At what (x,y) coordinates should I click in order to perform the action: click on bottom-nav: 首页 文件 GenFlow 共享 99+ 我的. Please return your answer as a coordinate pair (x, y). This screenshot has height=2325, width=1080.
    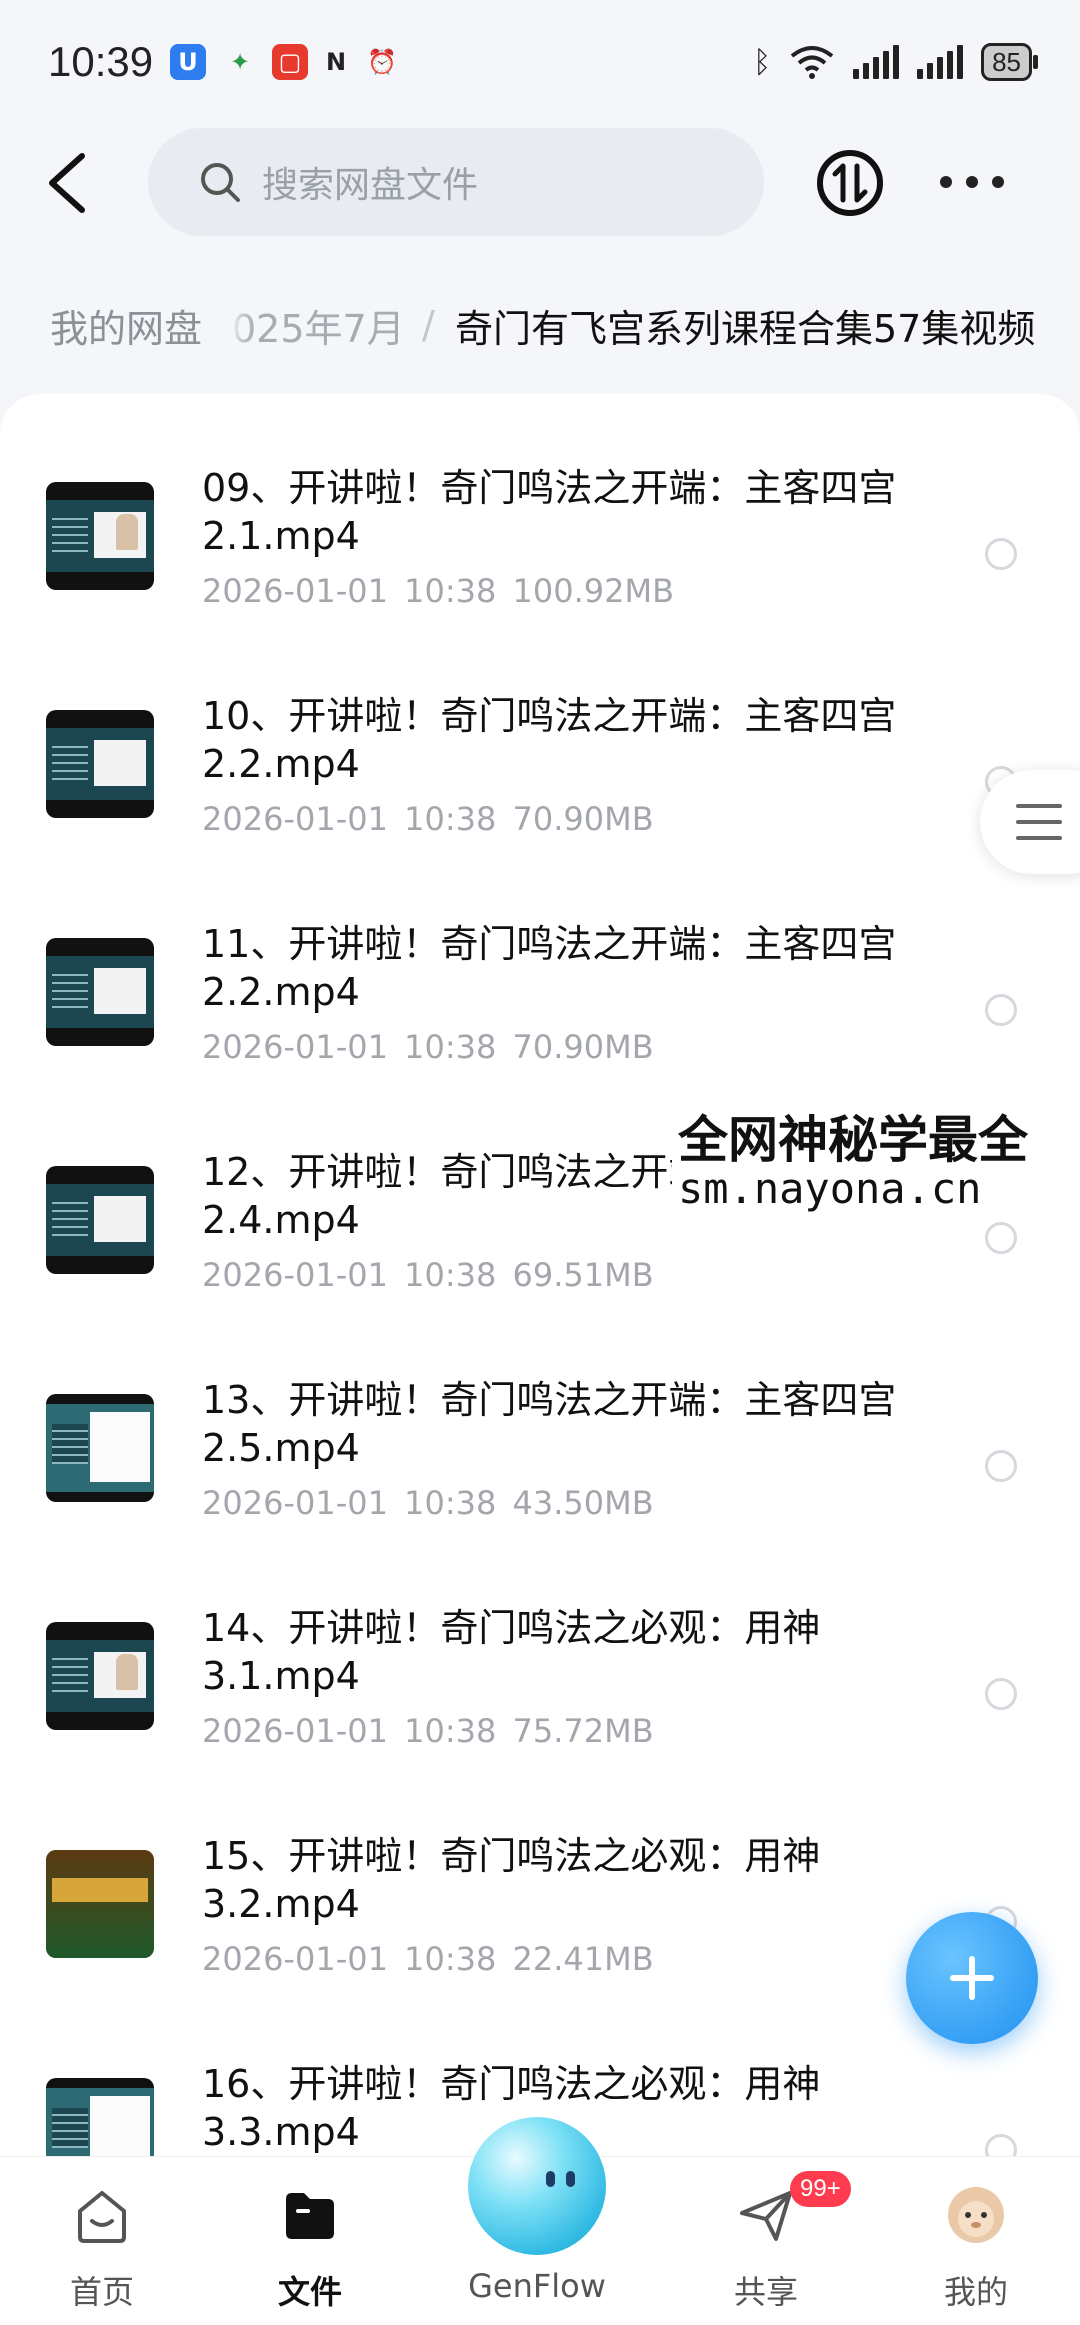
    Looking at the image, I should click on (540, 2221).